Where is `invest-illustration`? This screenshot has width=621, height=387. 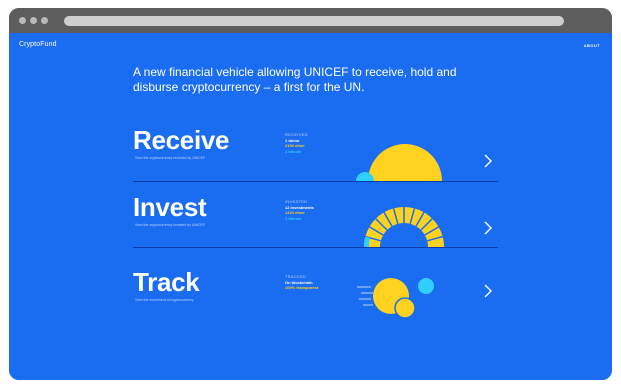 invest-illustration is located at coordinates (404, 227).